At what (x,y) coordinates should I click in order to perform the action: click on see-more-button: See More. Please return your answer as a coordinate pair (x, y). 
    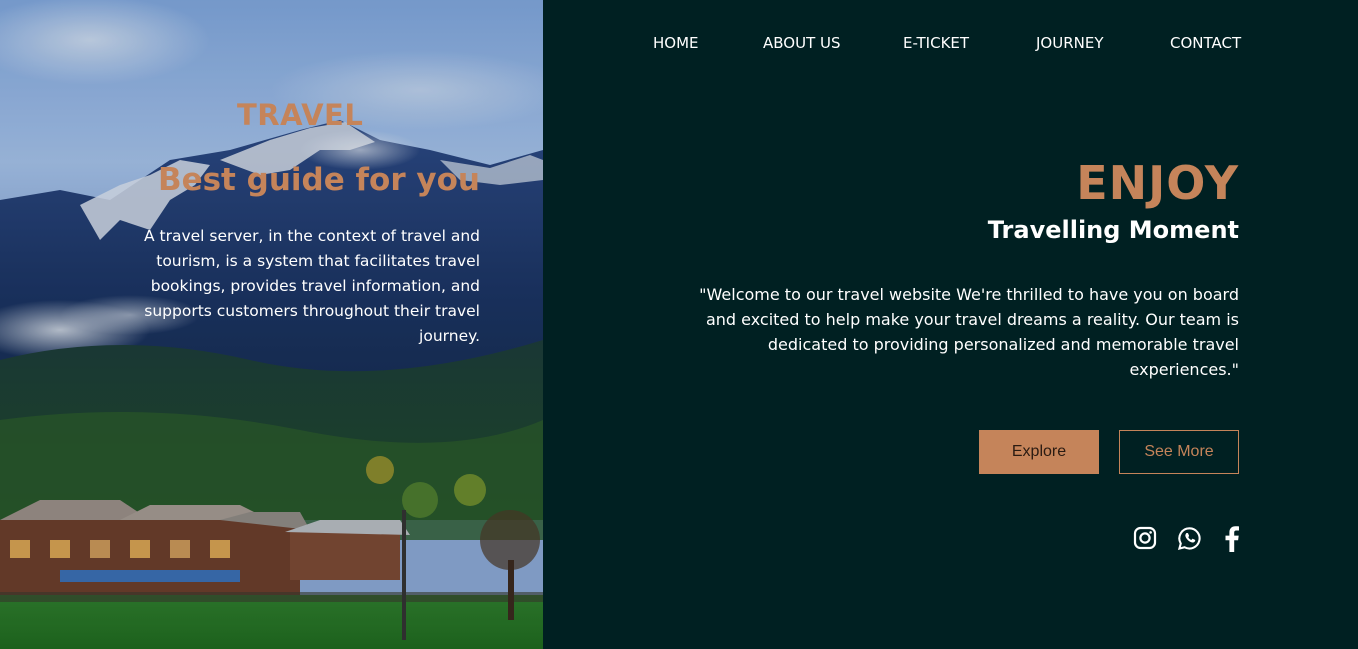
    Looking at the image, I should click on (1179, 452).